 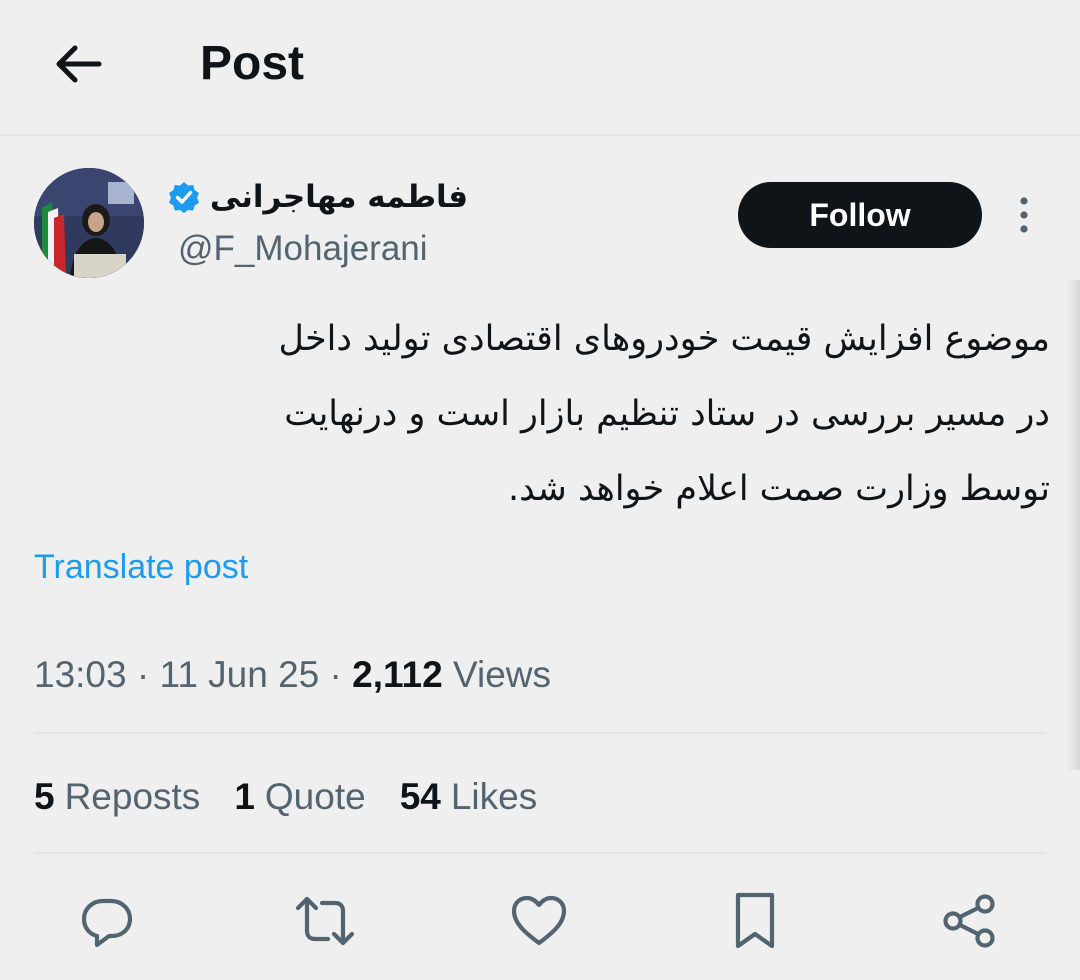 I want to click on engagement-stats: 5 Reposts 1 Quote 54 Likes, so click(x=285, y=797).